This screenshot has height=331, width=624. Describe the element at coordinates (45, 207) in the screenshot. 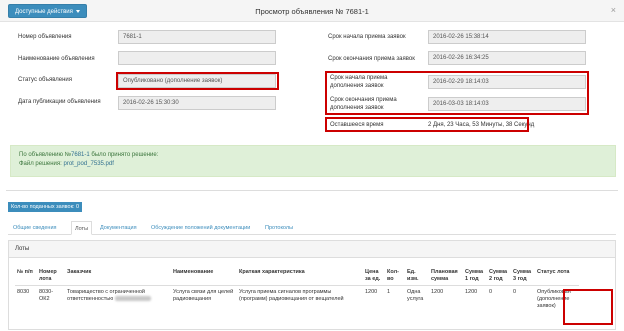

I see `bids-count-badge: Кол-во поданных заявок: 0` at that location.